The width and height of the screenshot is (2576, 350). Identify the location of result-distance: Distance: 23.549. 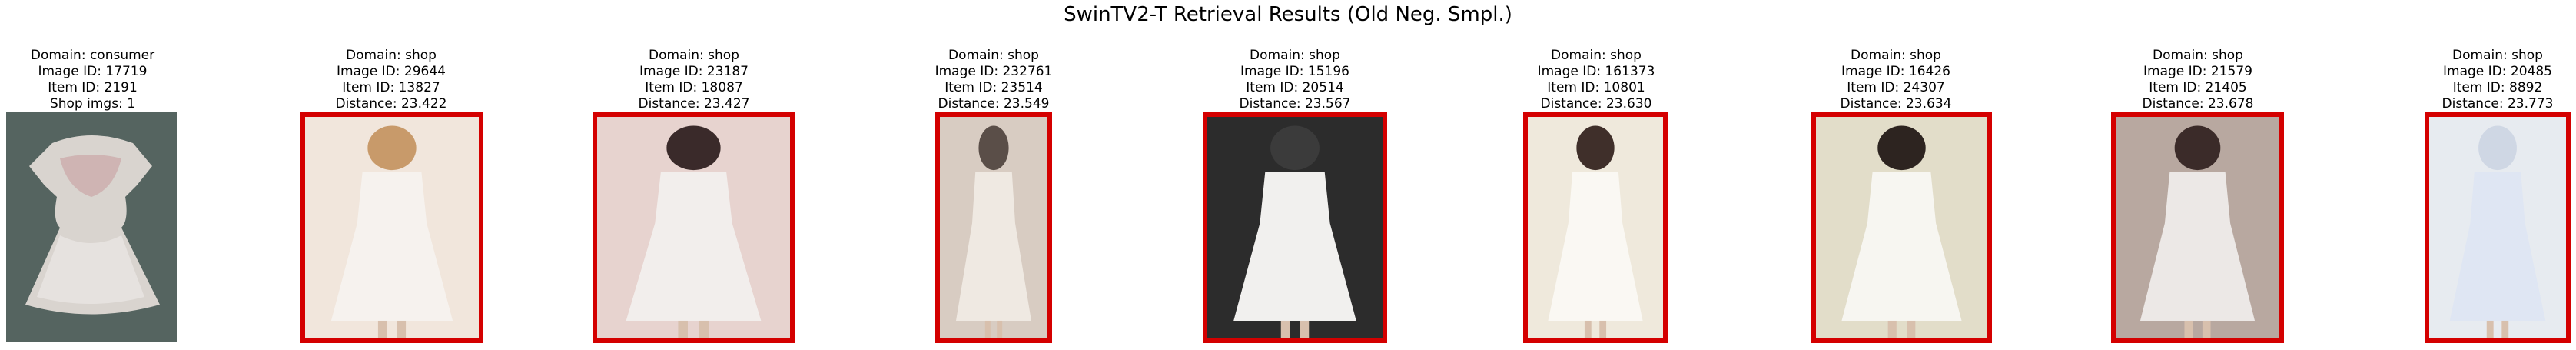
(994, 104).